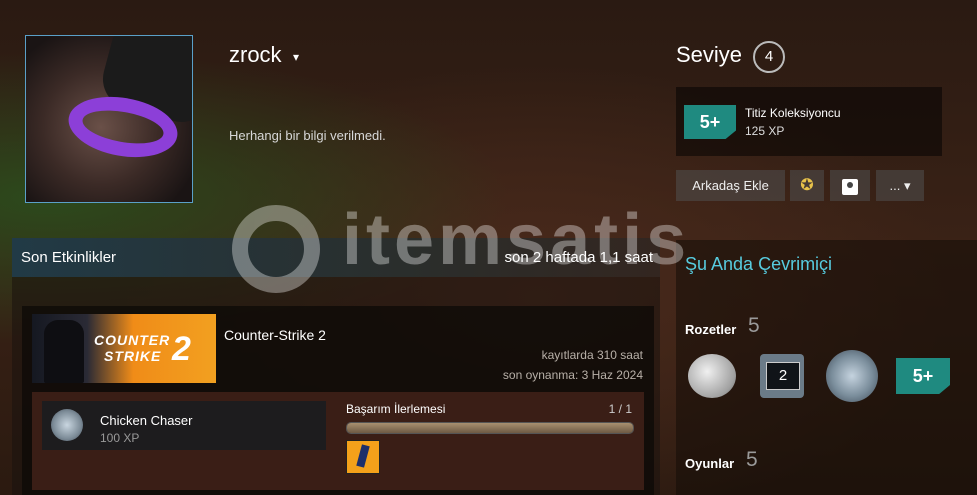  Describe the element at coordinates (754, 326) in the screenshot. I see `badges-count: 5` at that location.